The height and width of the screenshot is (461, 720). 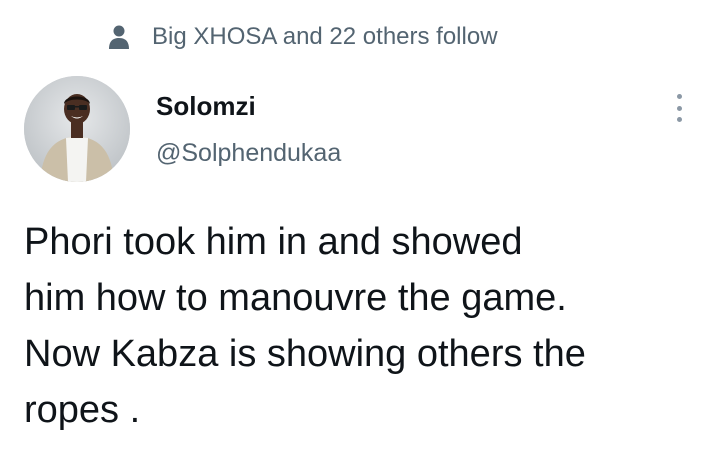 What do you see at coordinates (77, 129) in the screenshot?
I see `avatar` at bounding box center [77, 129].